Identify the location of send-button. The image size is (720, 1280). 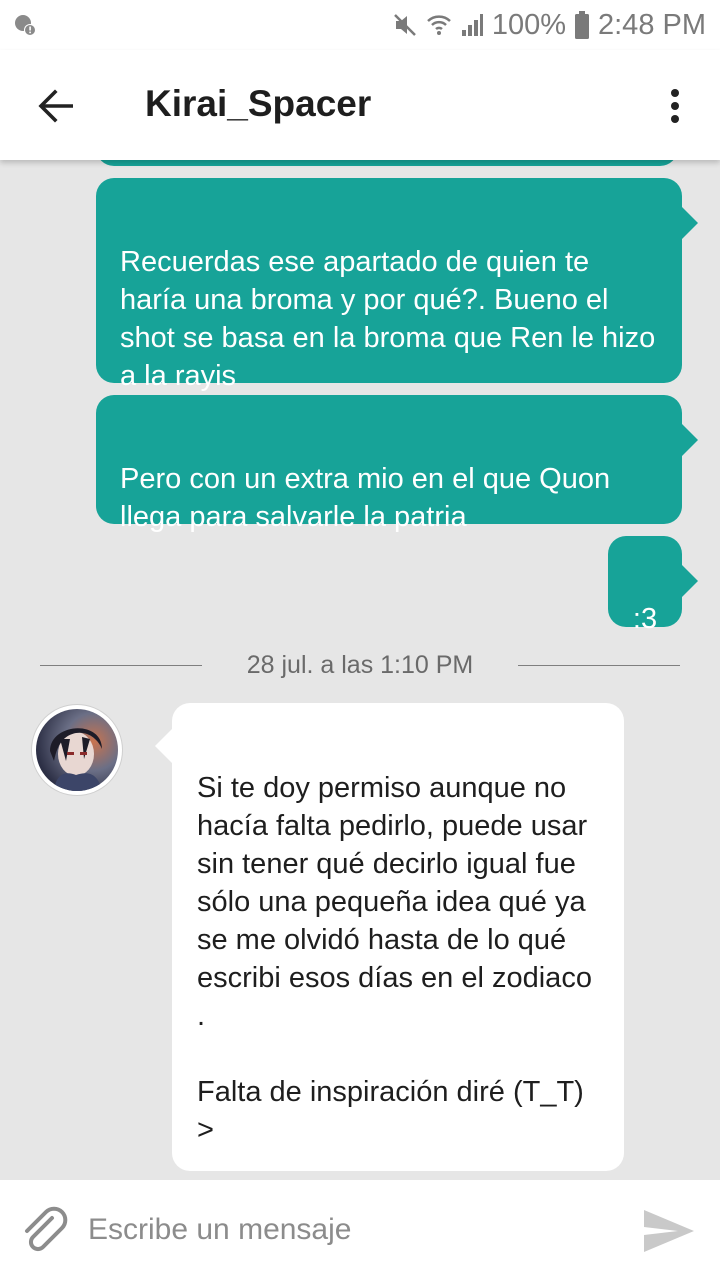
(669, 1231).